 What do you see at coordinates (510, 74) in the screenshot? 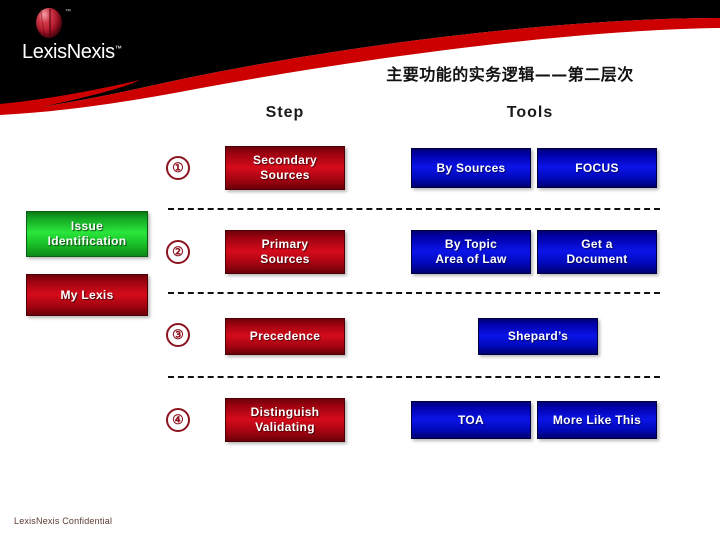
I see `page-title: 主要功能的实务逻辑——第二层次` at bounding box center [510, 74].